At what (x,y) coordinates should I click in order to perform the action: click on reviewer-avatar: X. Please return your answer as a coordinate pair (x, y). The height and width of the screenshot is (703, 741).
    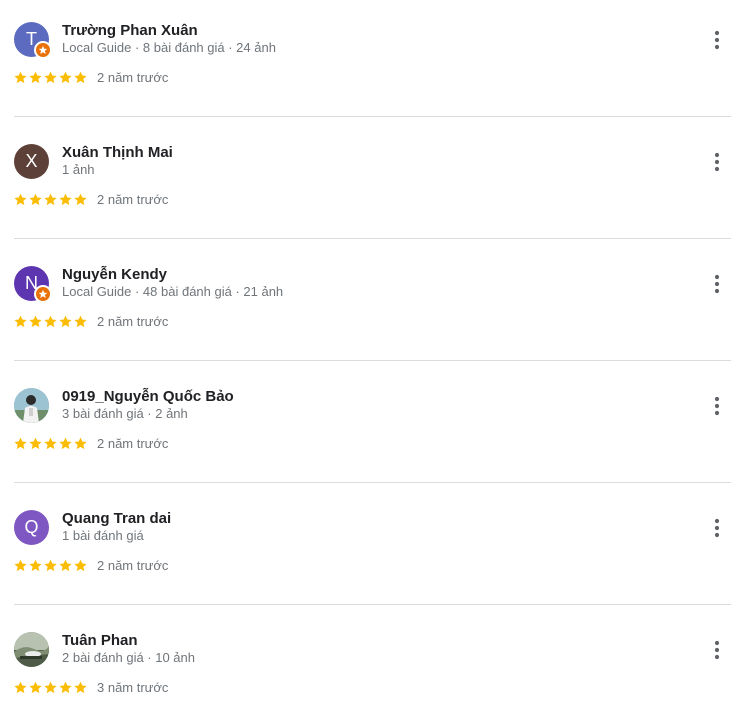
    Looking at the image, I should click on (31, 161).